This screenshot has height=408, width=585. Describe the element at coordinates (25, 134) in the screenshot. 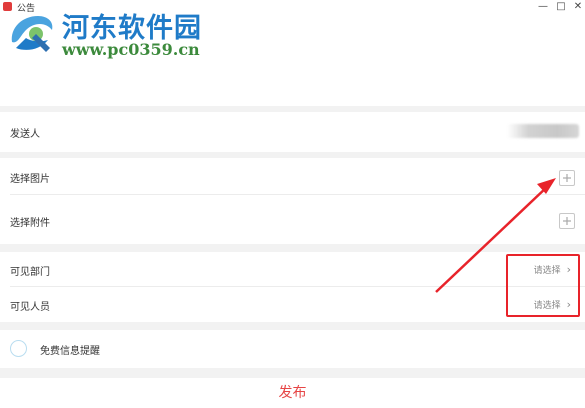

I see `sender-label: 发送人` at that location.